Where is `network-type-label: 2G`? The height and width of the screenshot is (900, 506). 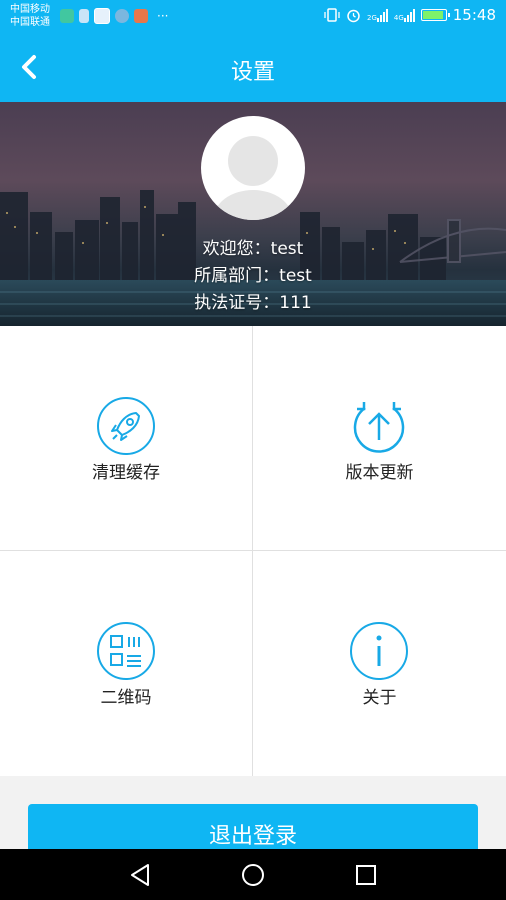 network-type-label: 2G is located at coordinates (371, 18).